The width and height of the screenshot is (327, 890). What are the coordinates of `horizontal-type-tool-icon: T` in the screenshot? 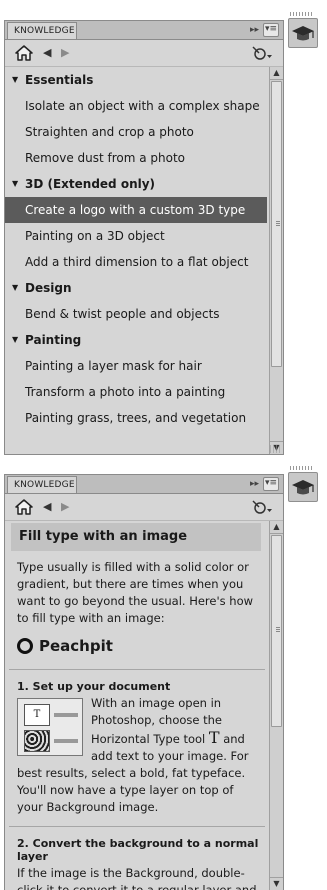 It's located at (214, 737).